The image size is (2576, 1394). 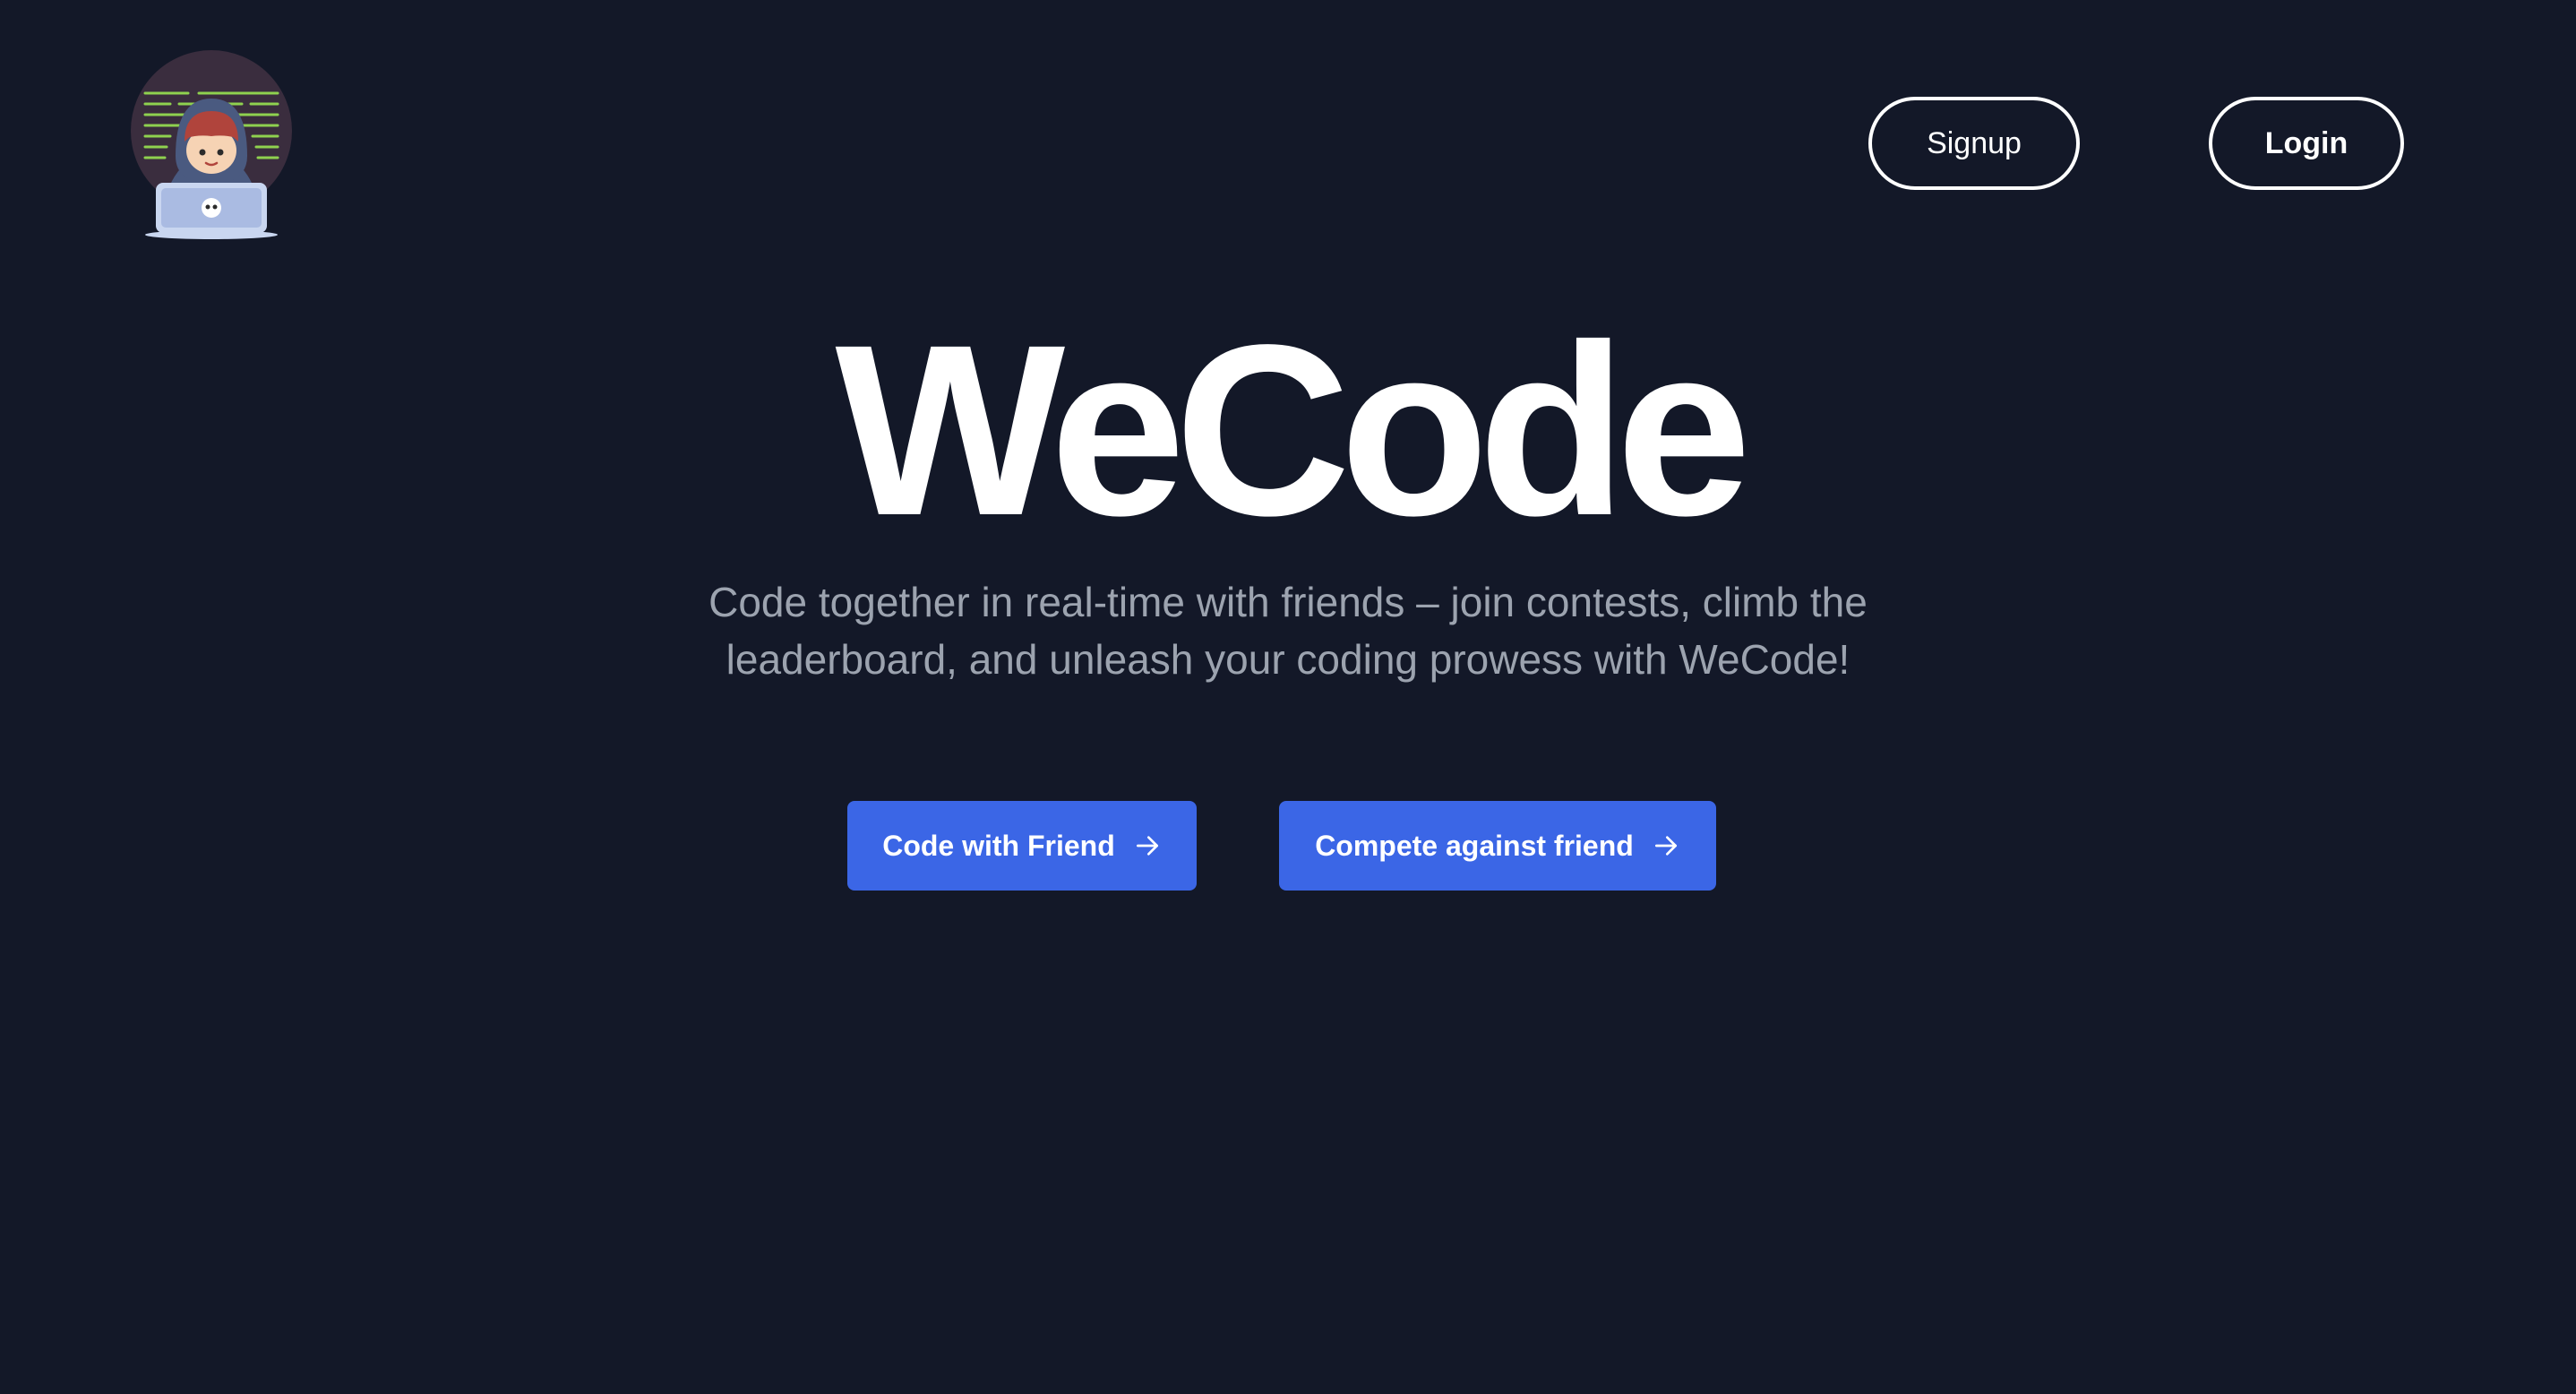 I want to click on compete-against-friend-label: Compete against friend, so click(x=1474, y=845).